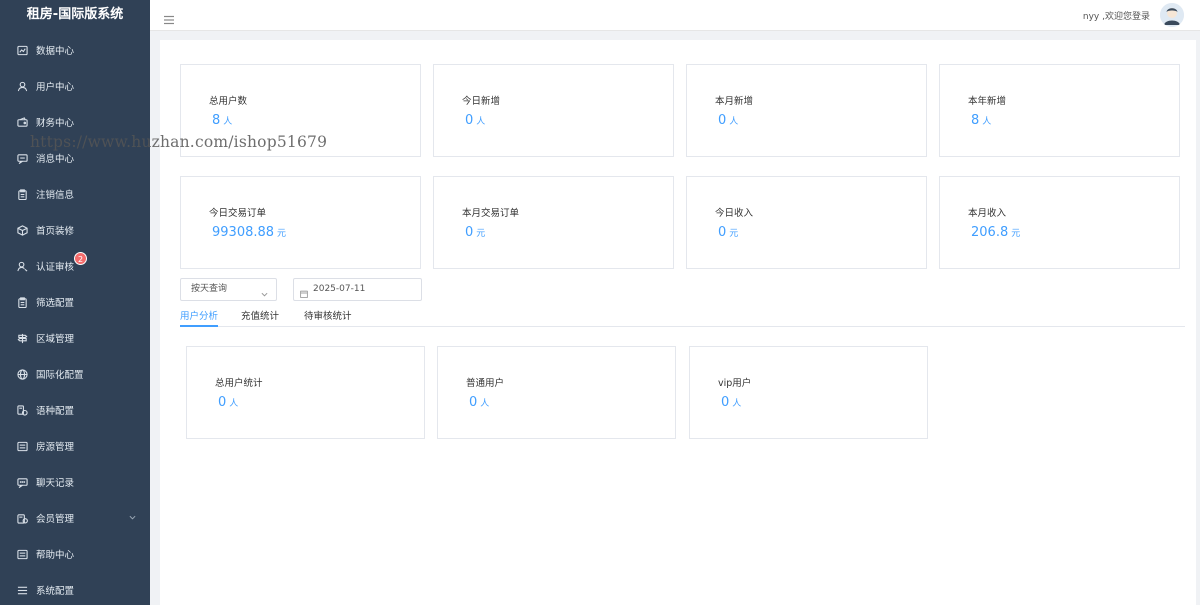  Describe the element at coordinates (55, 447) in the screenshot. I see `sidebar-item-label: 房源管理` at that location.